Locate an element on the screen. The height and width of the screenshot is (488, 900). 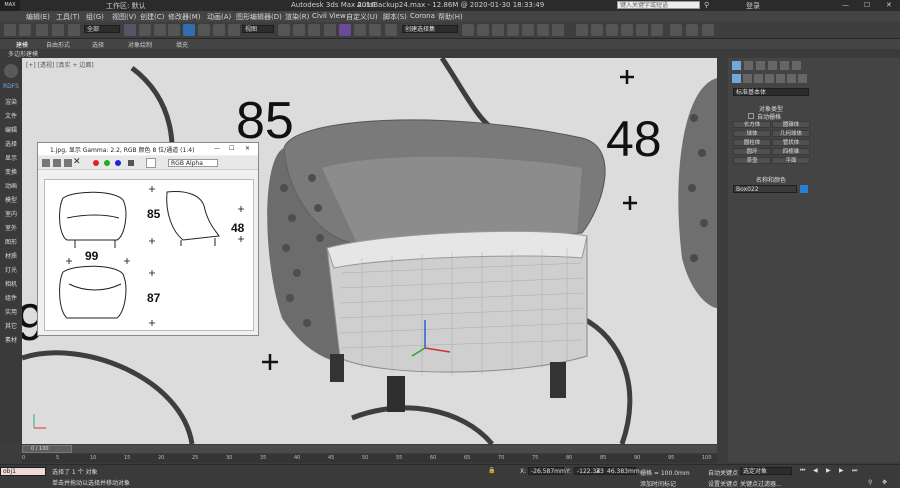
menu-rendering: 渲染(R) is located at coordinates (297, 17).